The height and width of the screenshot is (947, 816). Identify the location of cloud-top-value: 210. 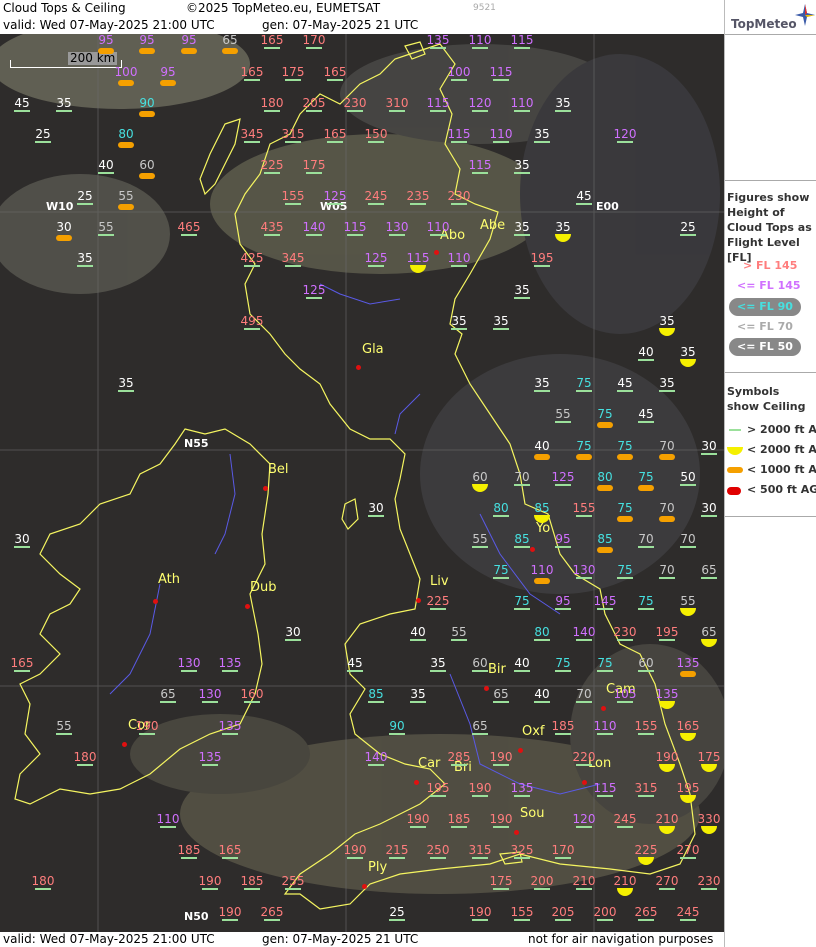
(584, 881).